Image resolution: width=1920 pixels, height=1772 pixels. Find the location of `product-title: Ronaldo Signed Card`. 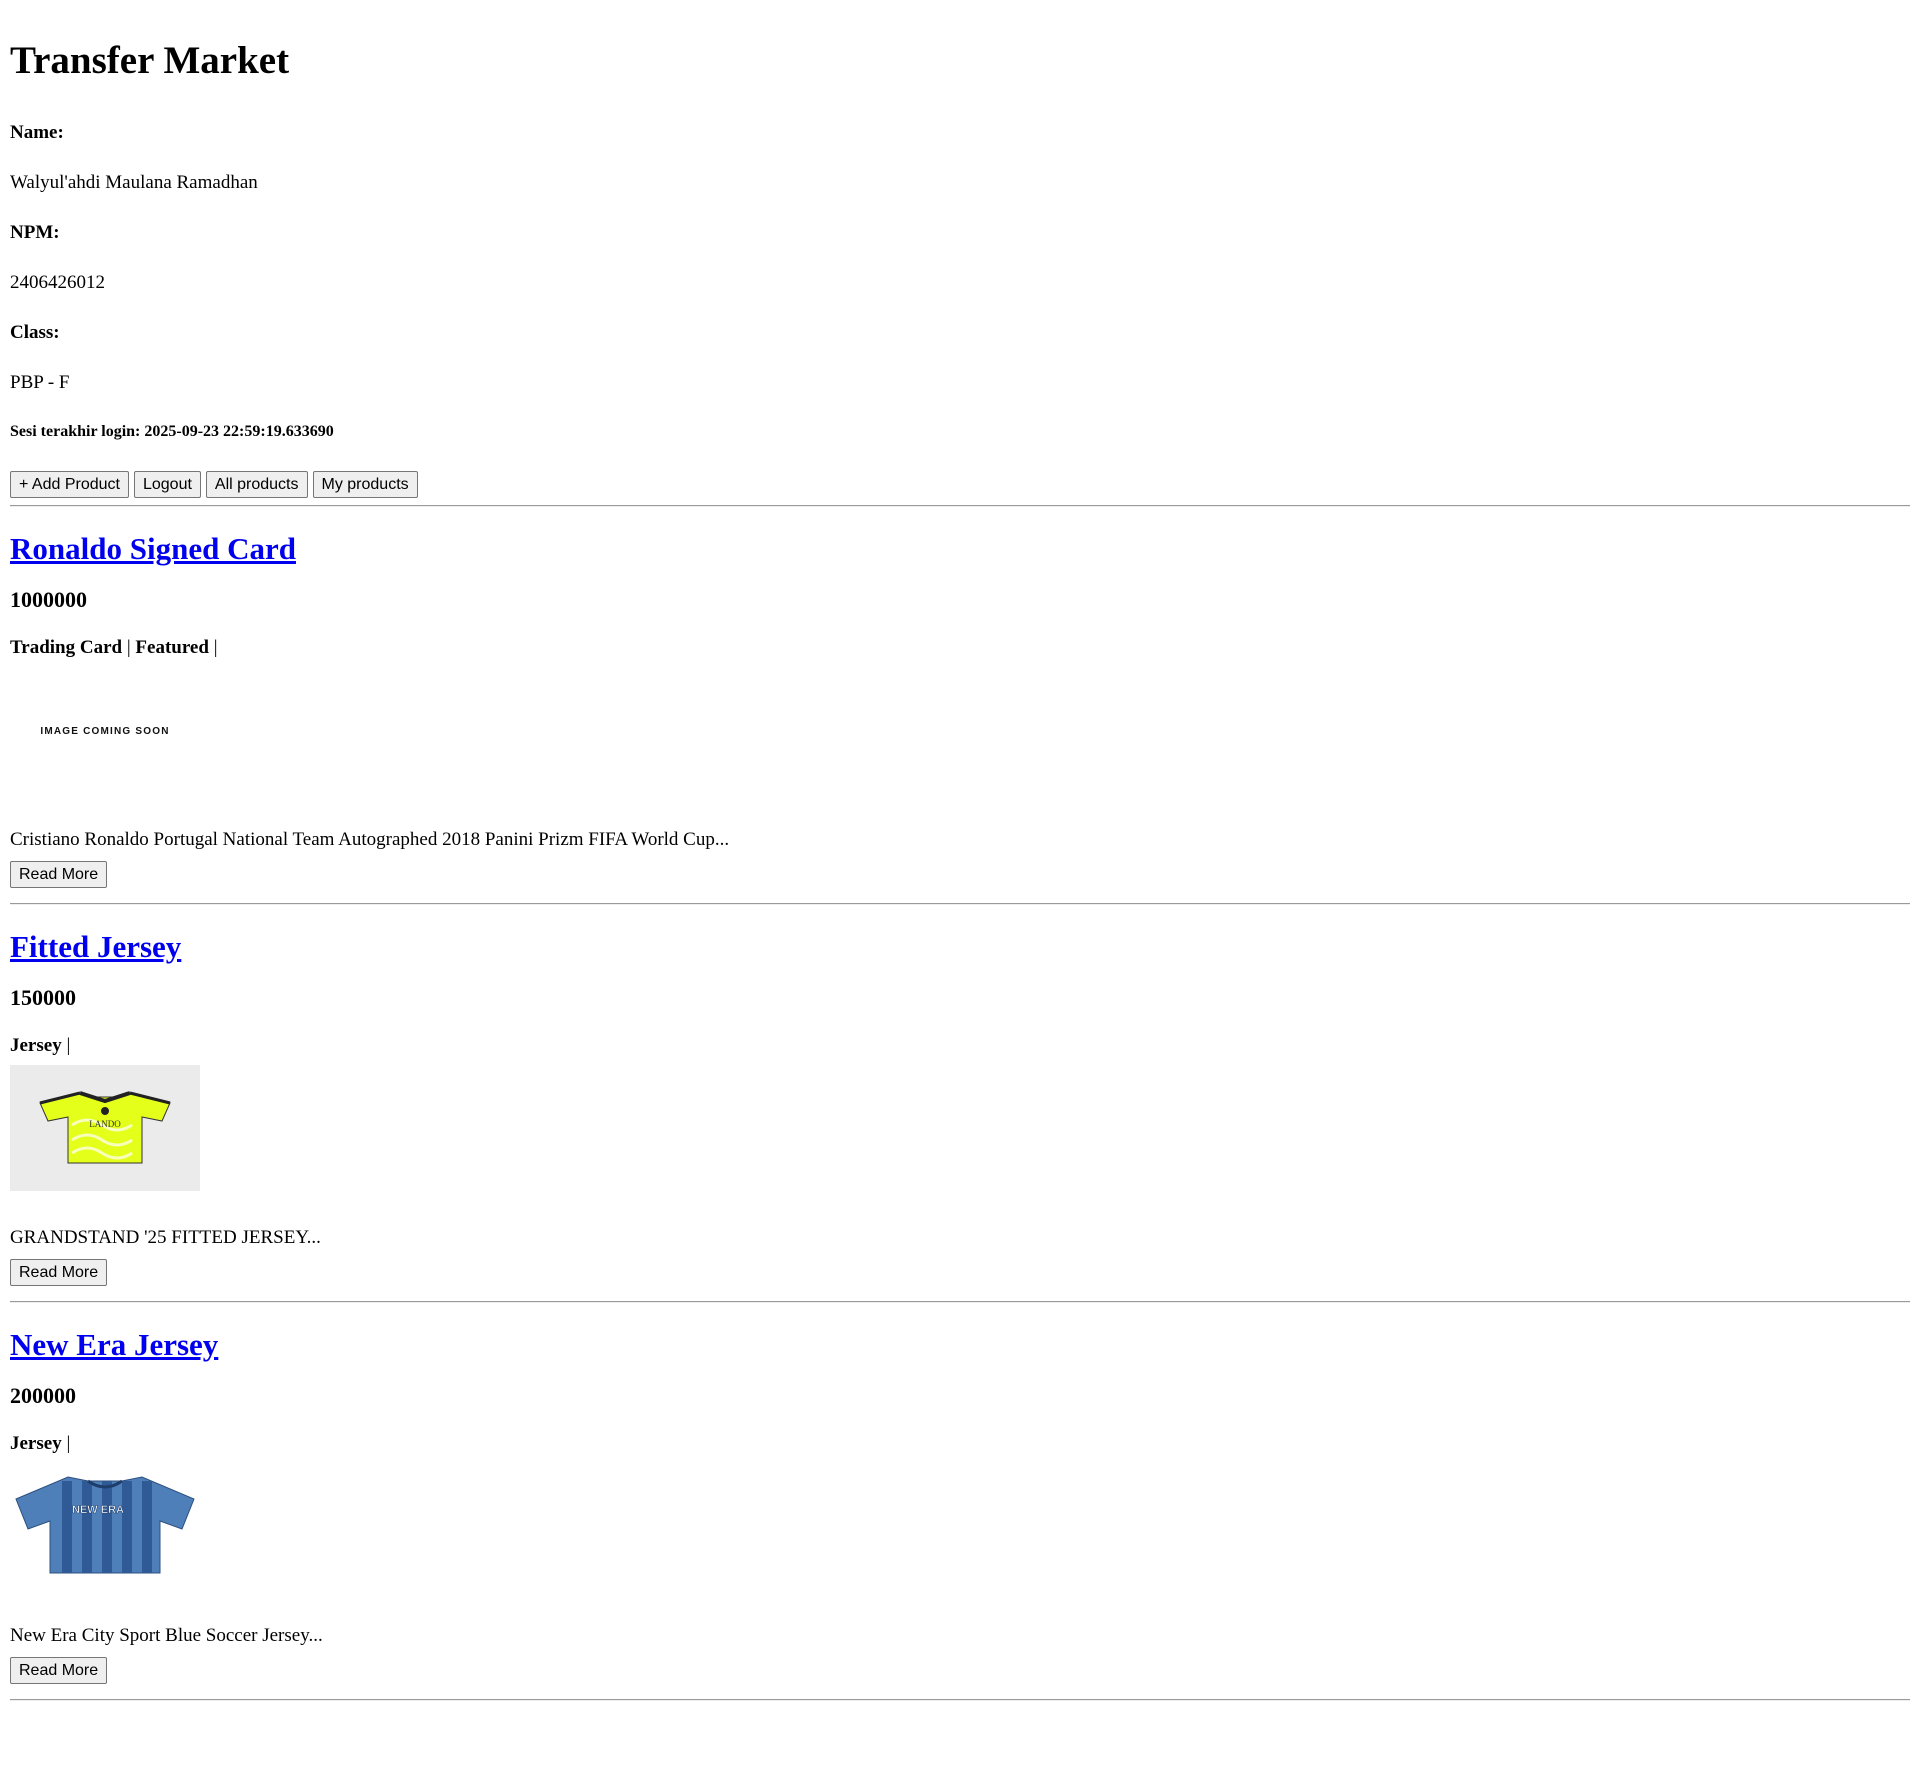

product-title: Ronaldo Signed Card is located at coordinates (960, 559).